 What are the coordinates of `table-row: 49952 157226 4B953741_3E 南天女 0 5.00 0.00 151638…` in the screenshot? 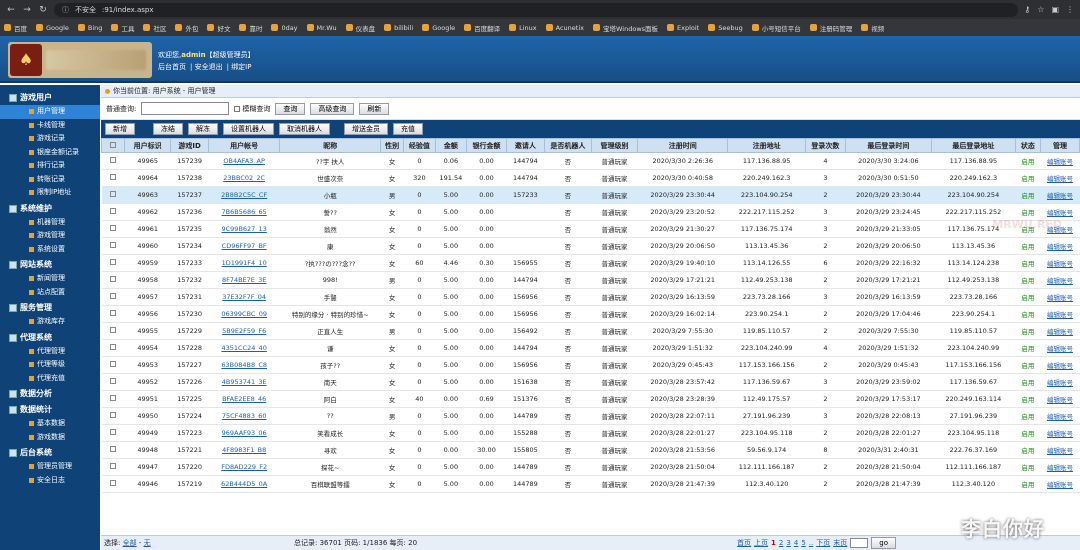 It's located at (590, 382).